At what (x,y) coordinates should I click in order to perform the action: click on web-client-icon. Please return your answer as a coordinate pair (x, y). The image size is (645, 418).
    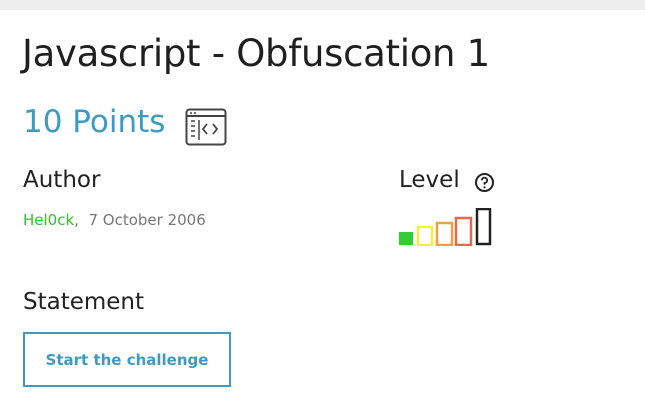
    Looking at the image, I should click on (206, 127).